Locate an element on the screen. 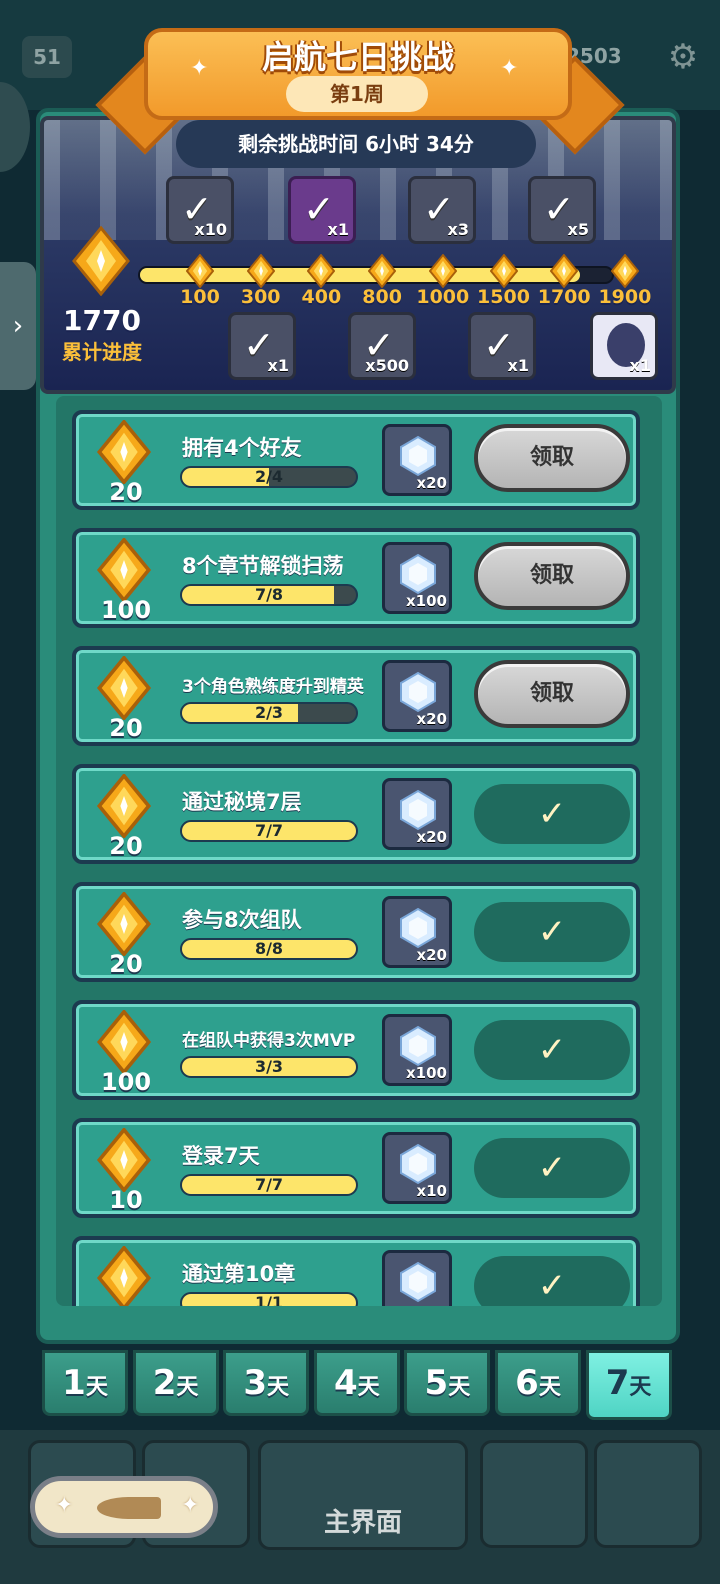 The height and width of the screenshot is (1584, 720). task-row: 通过第10章 1/1 ✓ is located at coordinates (356, 1271).